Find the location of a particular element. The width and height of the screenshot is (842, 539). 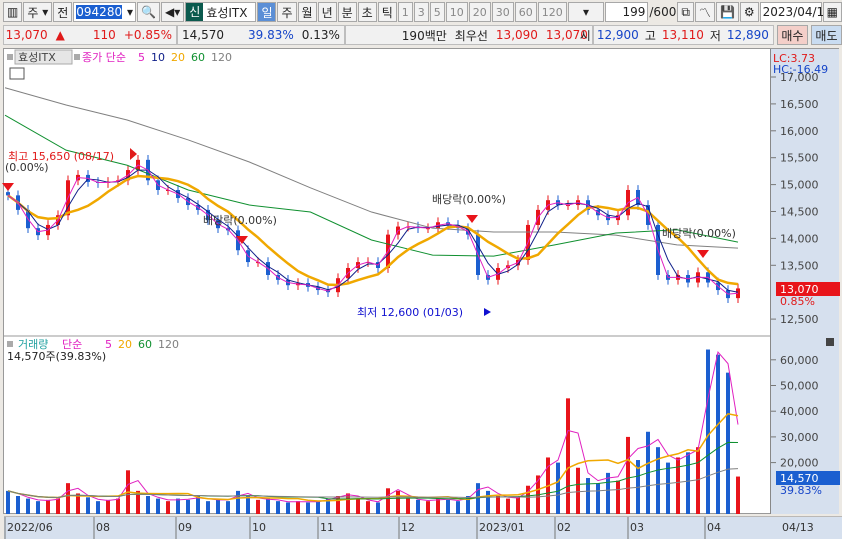

y-tick-label: 16,500 is located at coordinates (799, 104).